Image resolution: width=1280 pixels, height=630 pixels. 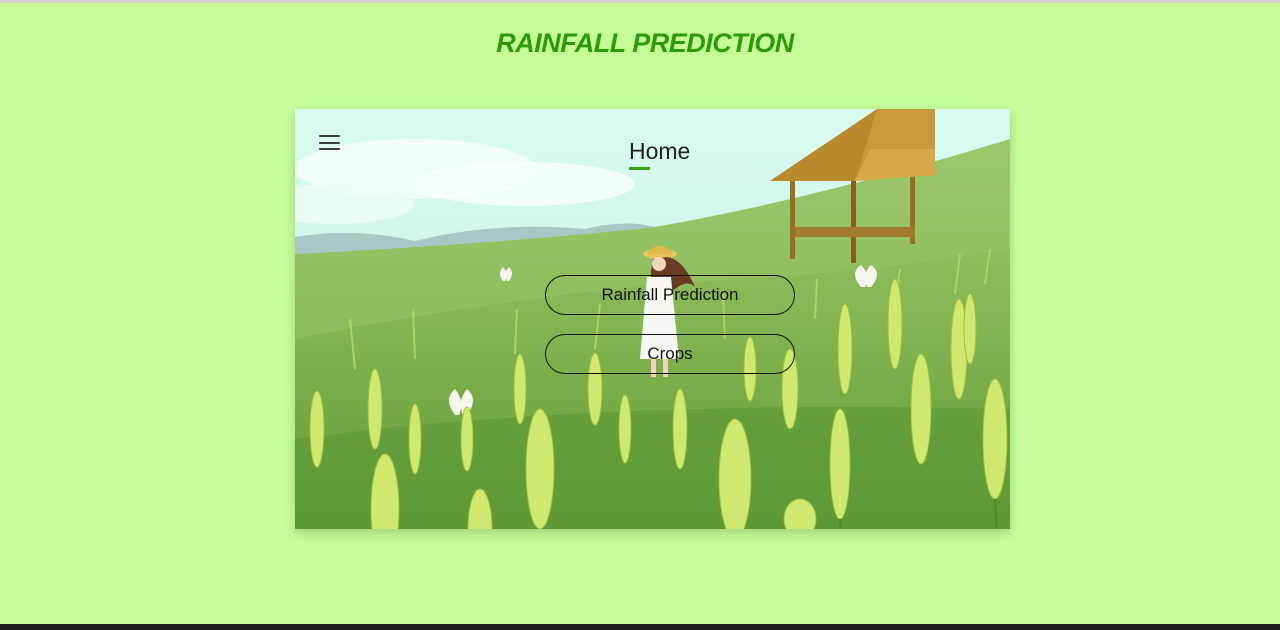 I want to click on taskbar-edge, so click(x=640, y=627).